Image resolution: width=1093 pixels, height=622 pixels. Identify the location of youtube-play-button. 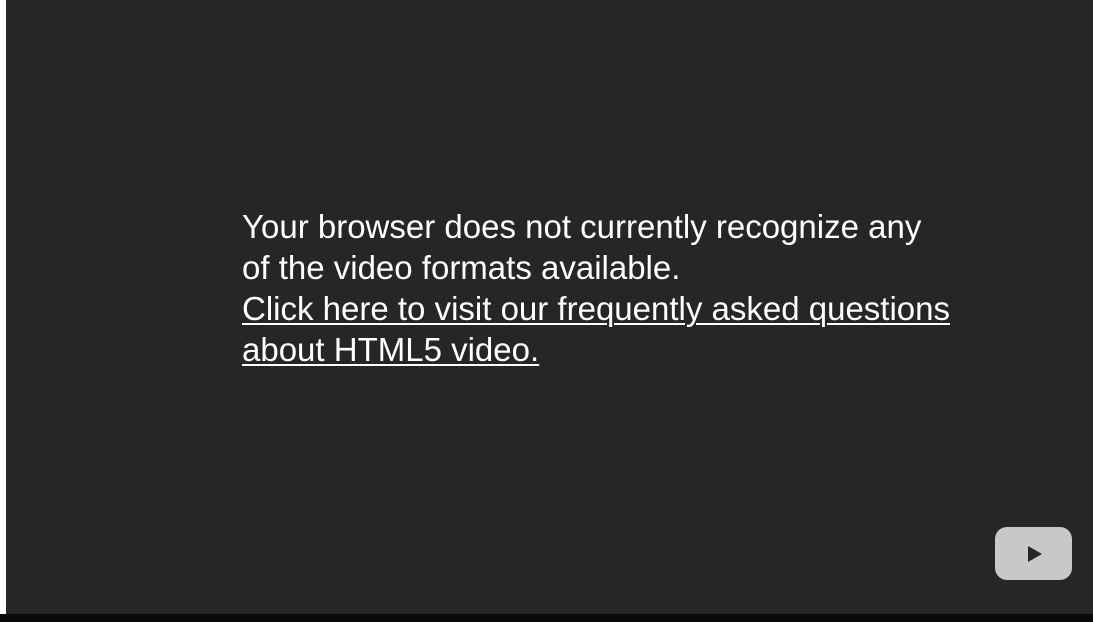
(1033, 553).